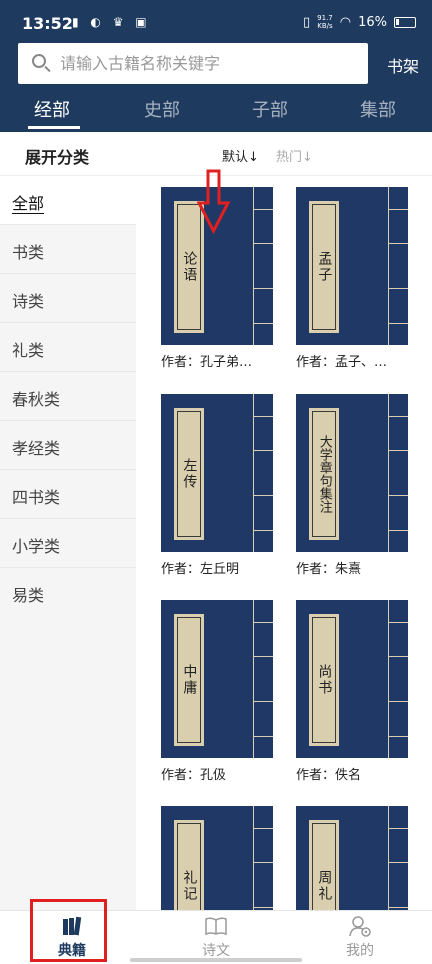 Image resolution: width=432 pixels, height=964 pixels. What do you see at coordinates (216, 960) in the screenshot?
I see `gesture-bar` at bounding box center [216, 960].